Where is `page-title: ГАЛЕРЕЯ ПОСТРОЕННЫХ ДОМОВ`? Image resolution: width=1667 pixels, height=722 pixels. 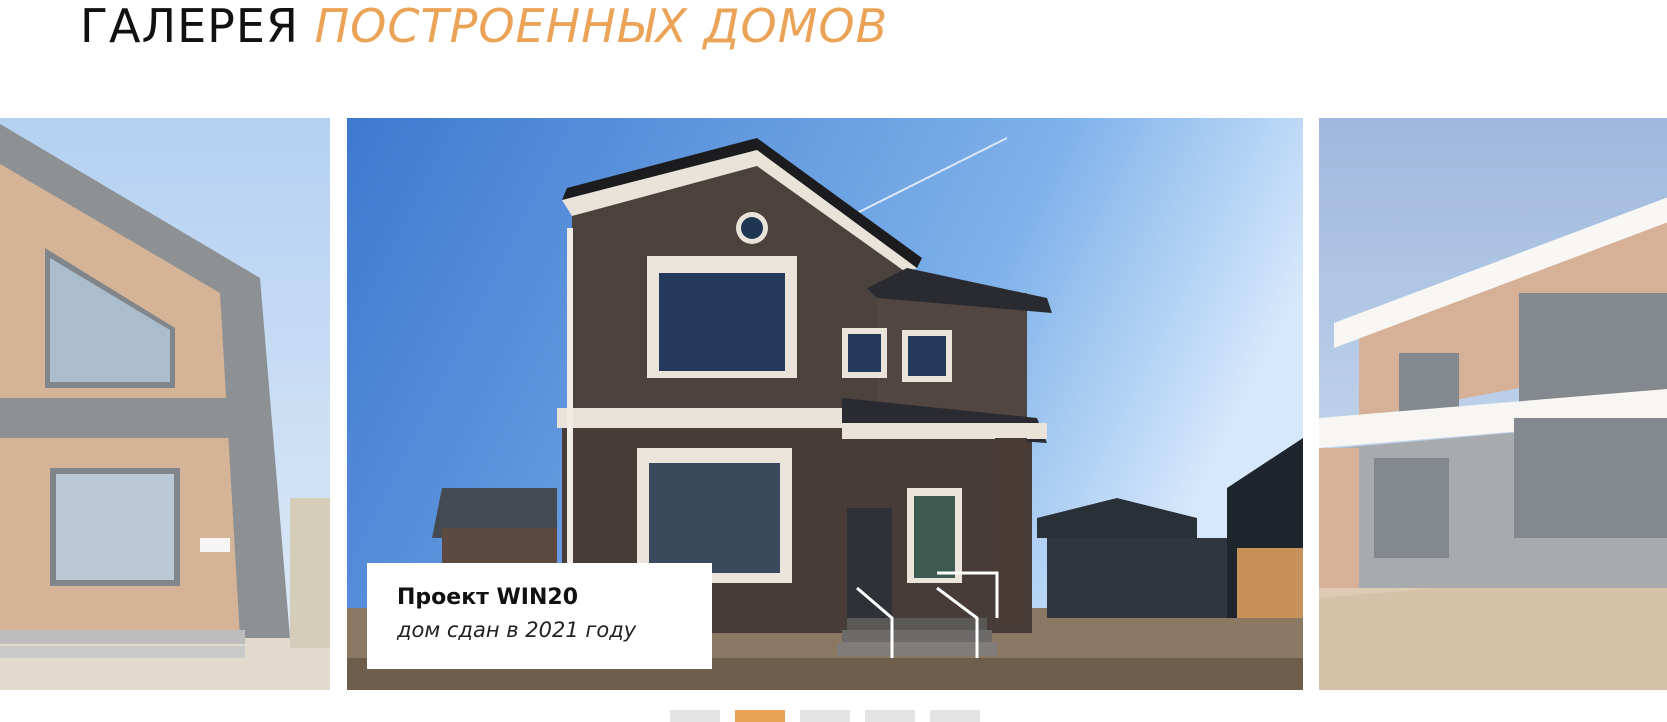
page-title: ГАЛЕРЕЯ ПОСТРОЕННЫХ ДОМОВ is located at coordinates (484, 26).